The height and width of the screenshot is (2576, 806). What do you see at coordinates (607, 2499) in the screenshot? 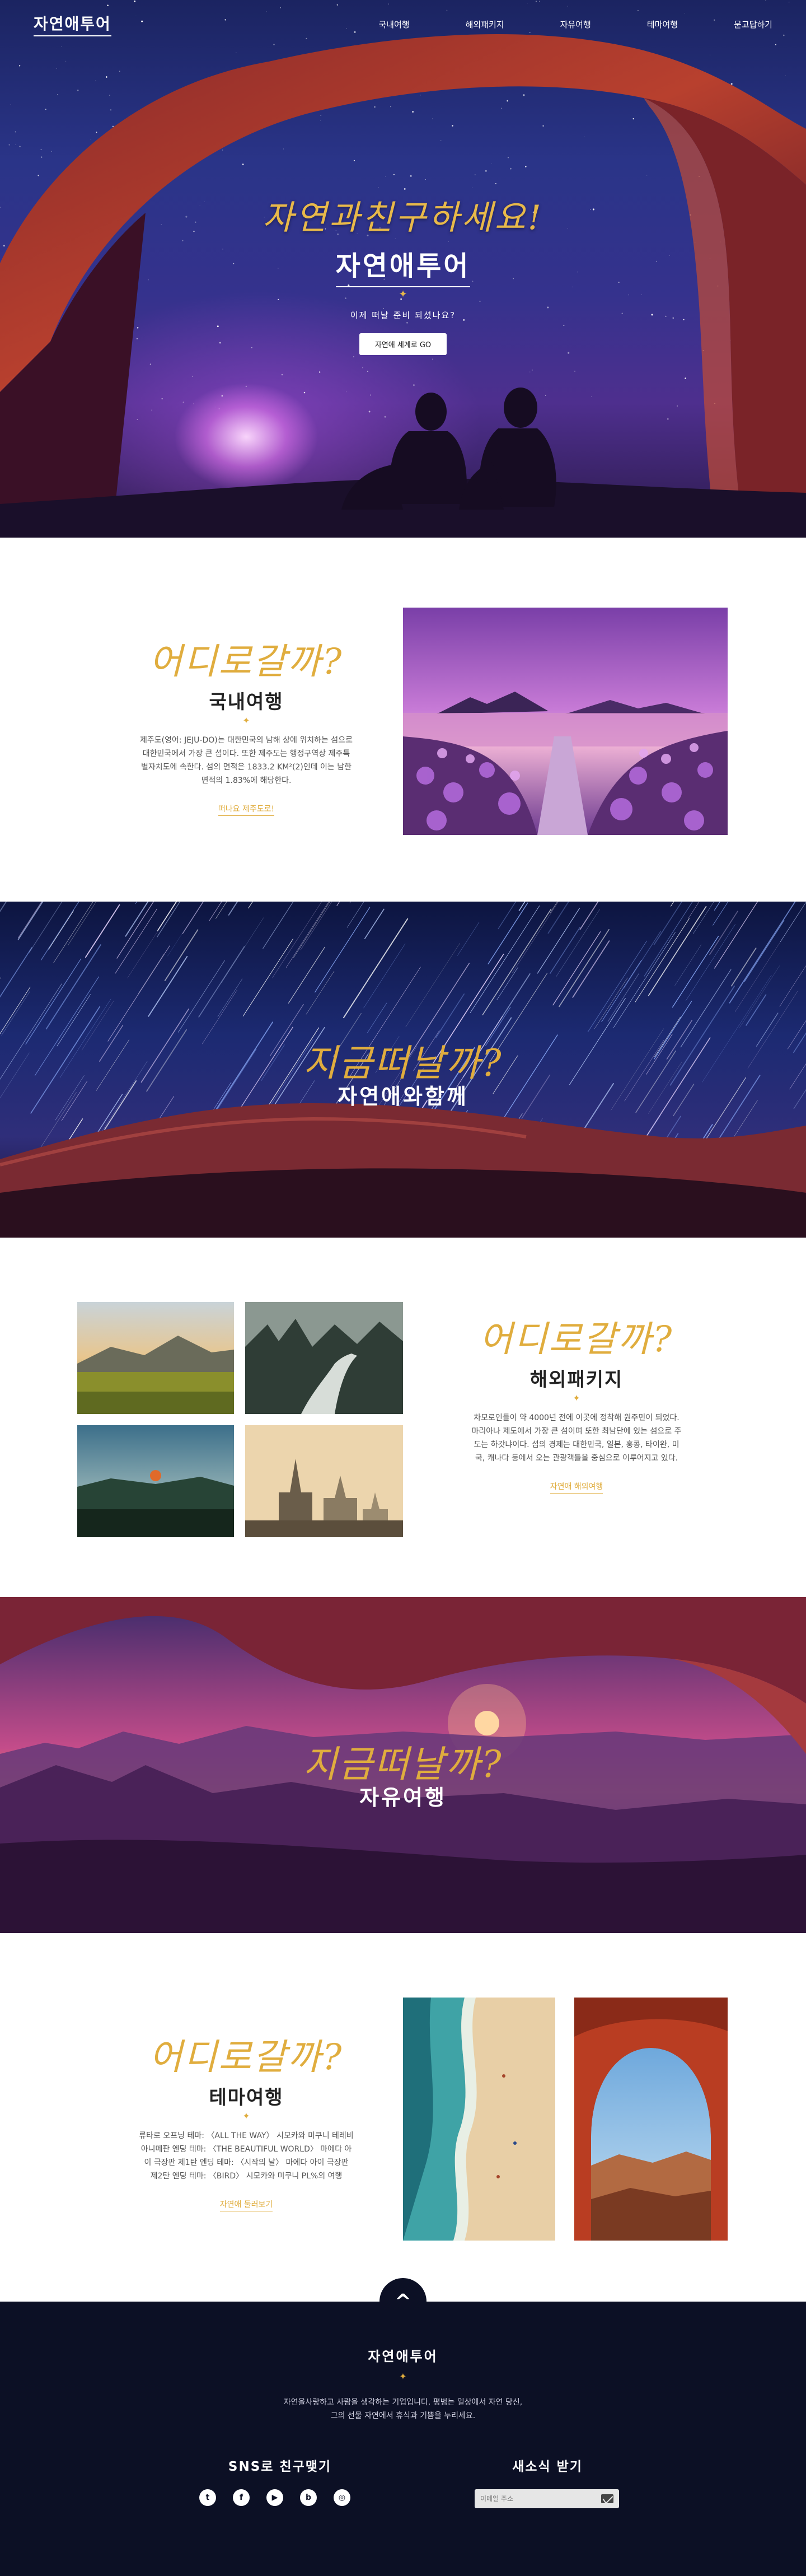
I see `mail-icon` at bounding box center [607, 2499].